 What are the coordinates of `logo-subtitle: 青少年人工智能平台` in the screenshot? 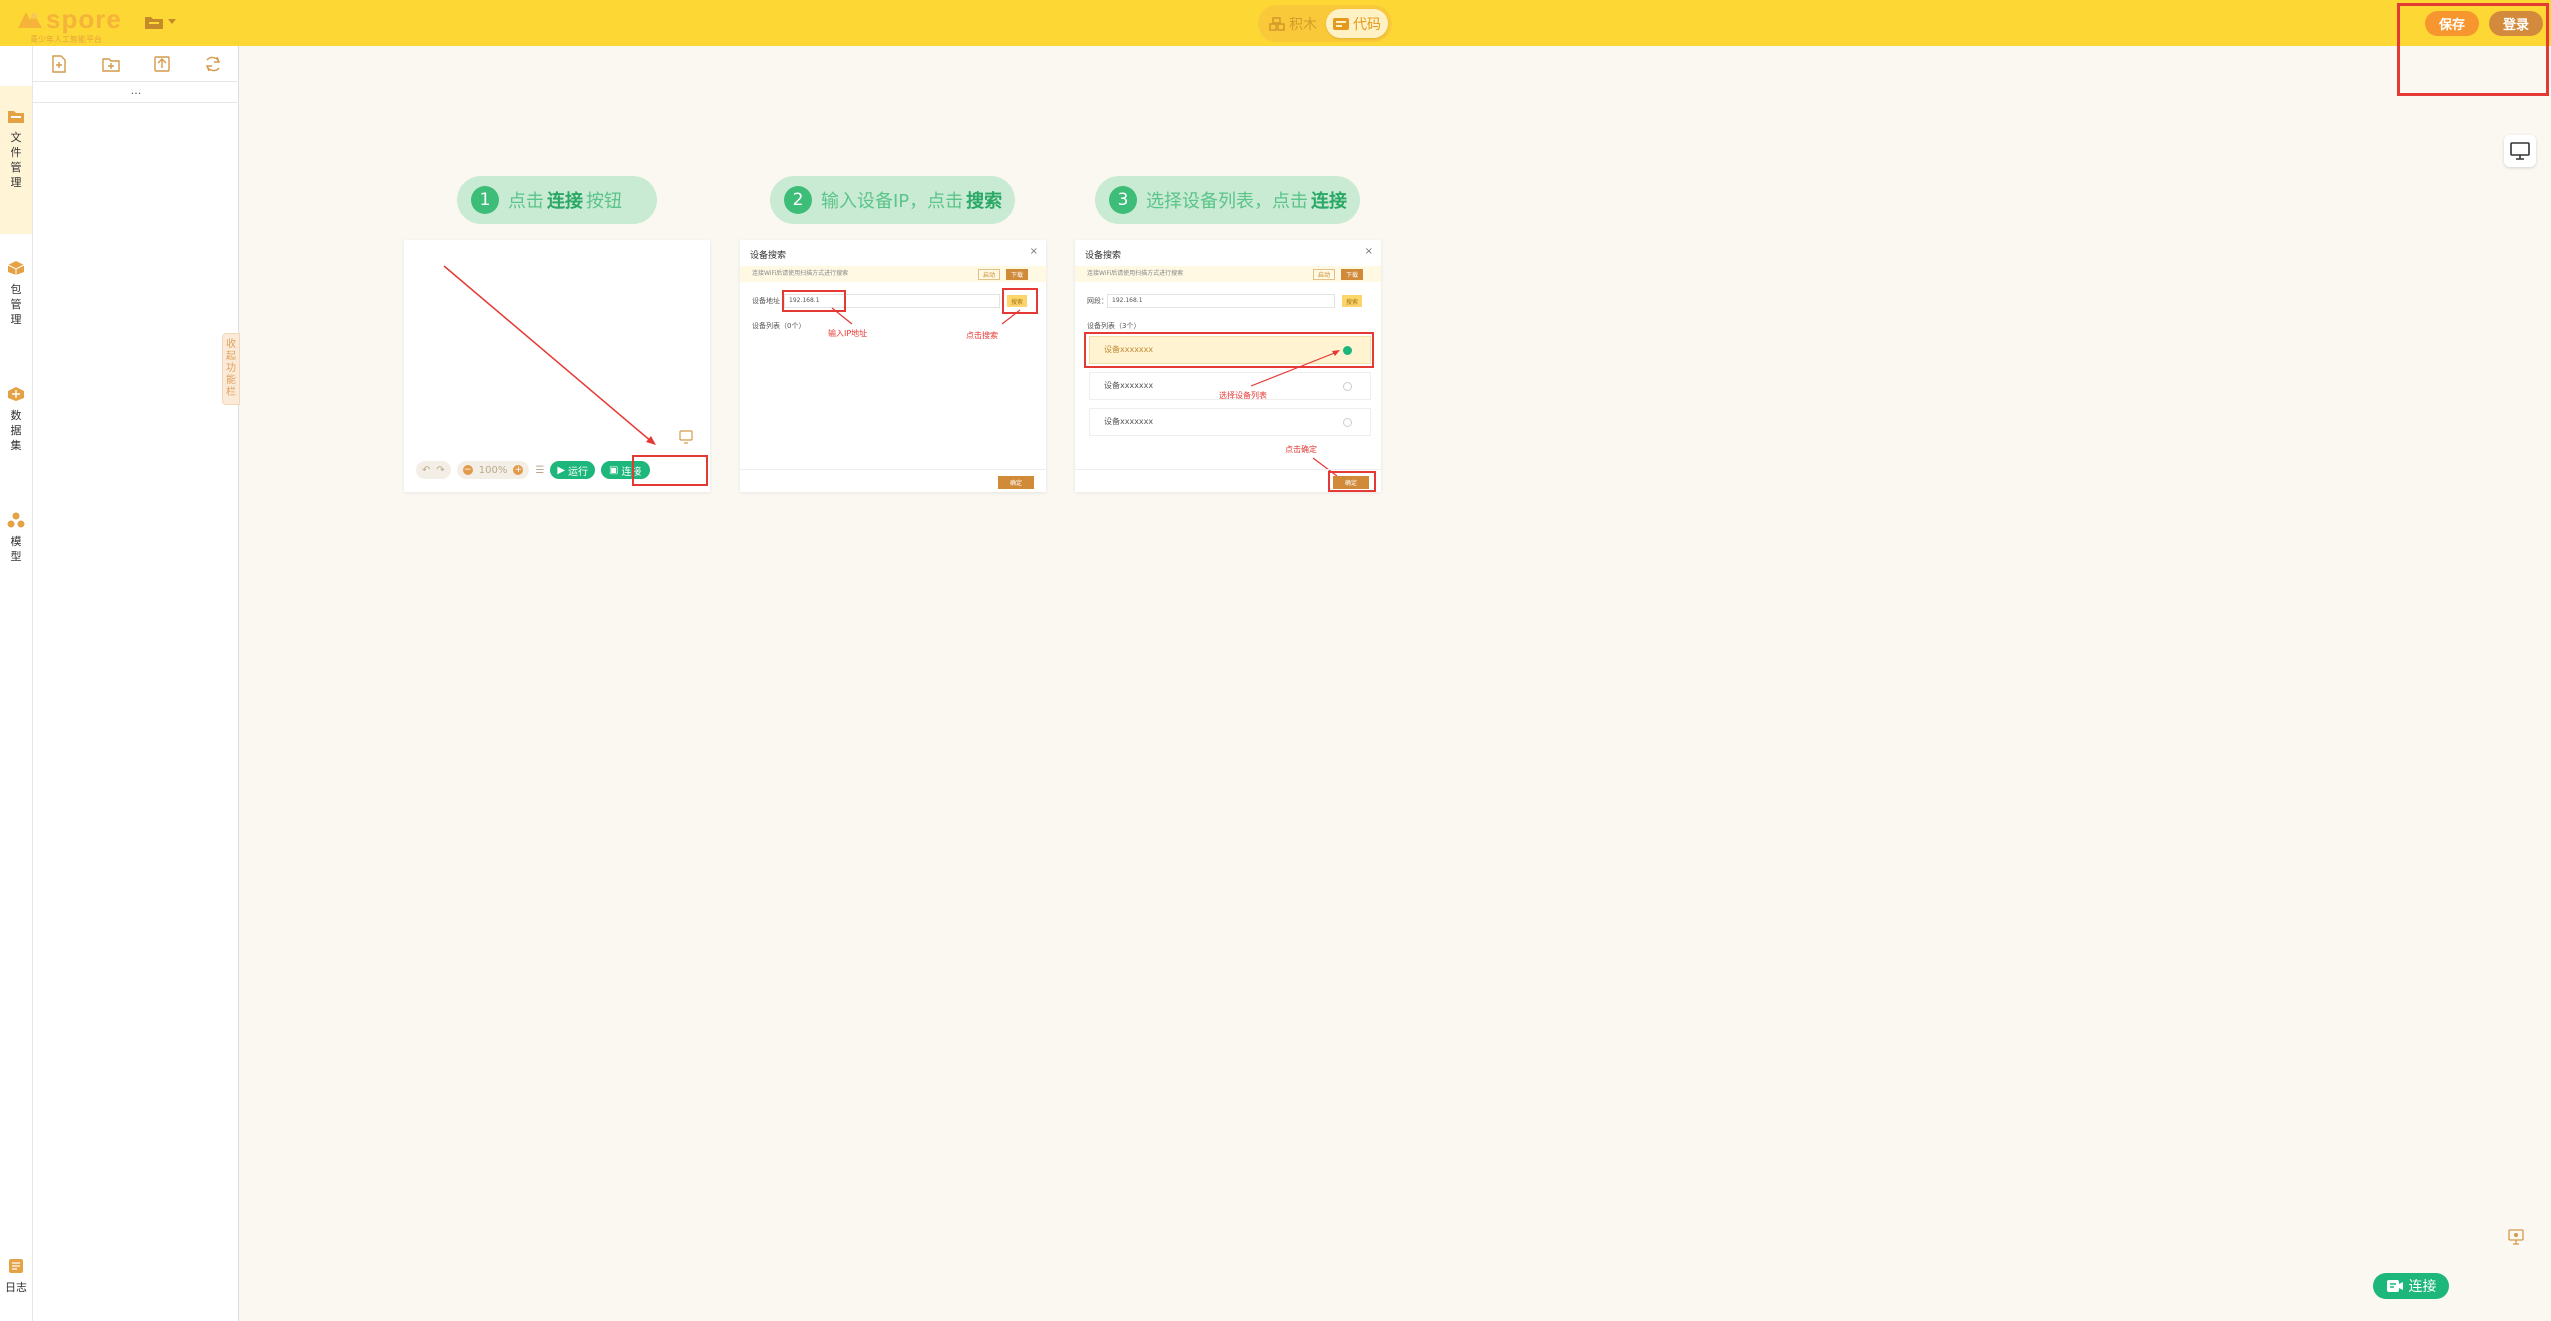 It's located at (66, 39).